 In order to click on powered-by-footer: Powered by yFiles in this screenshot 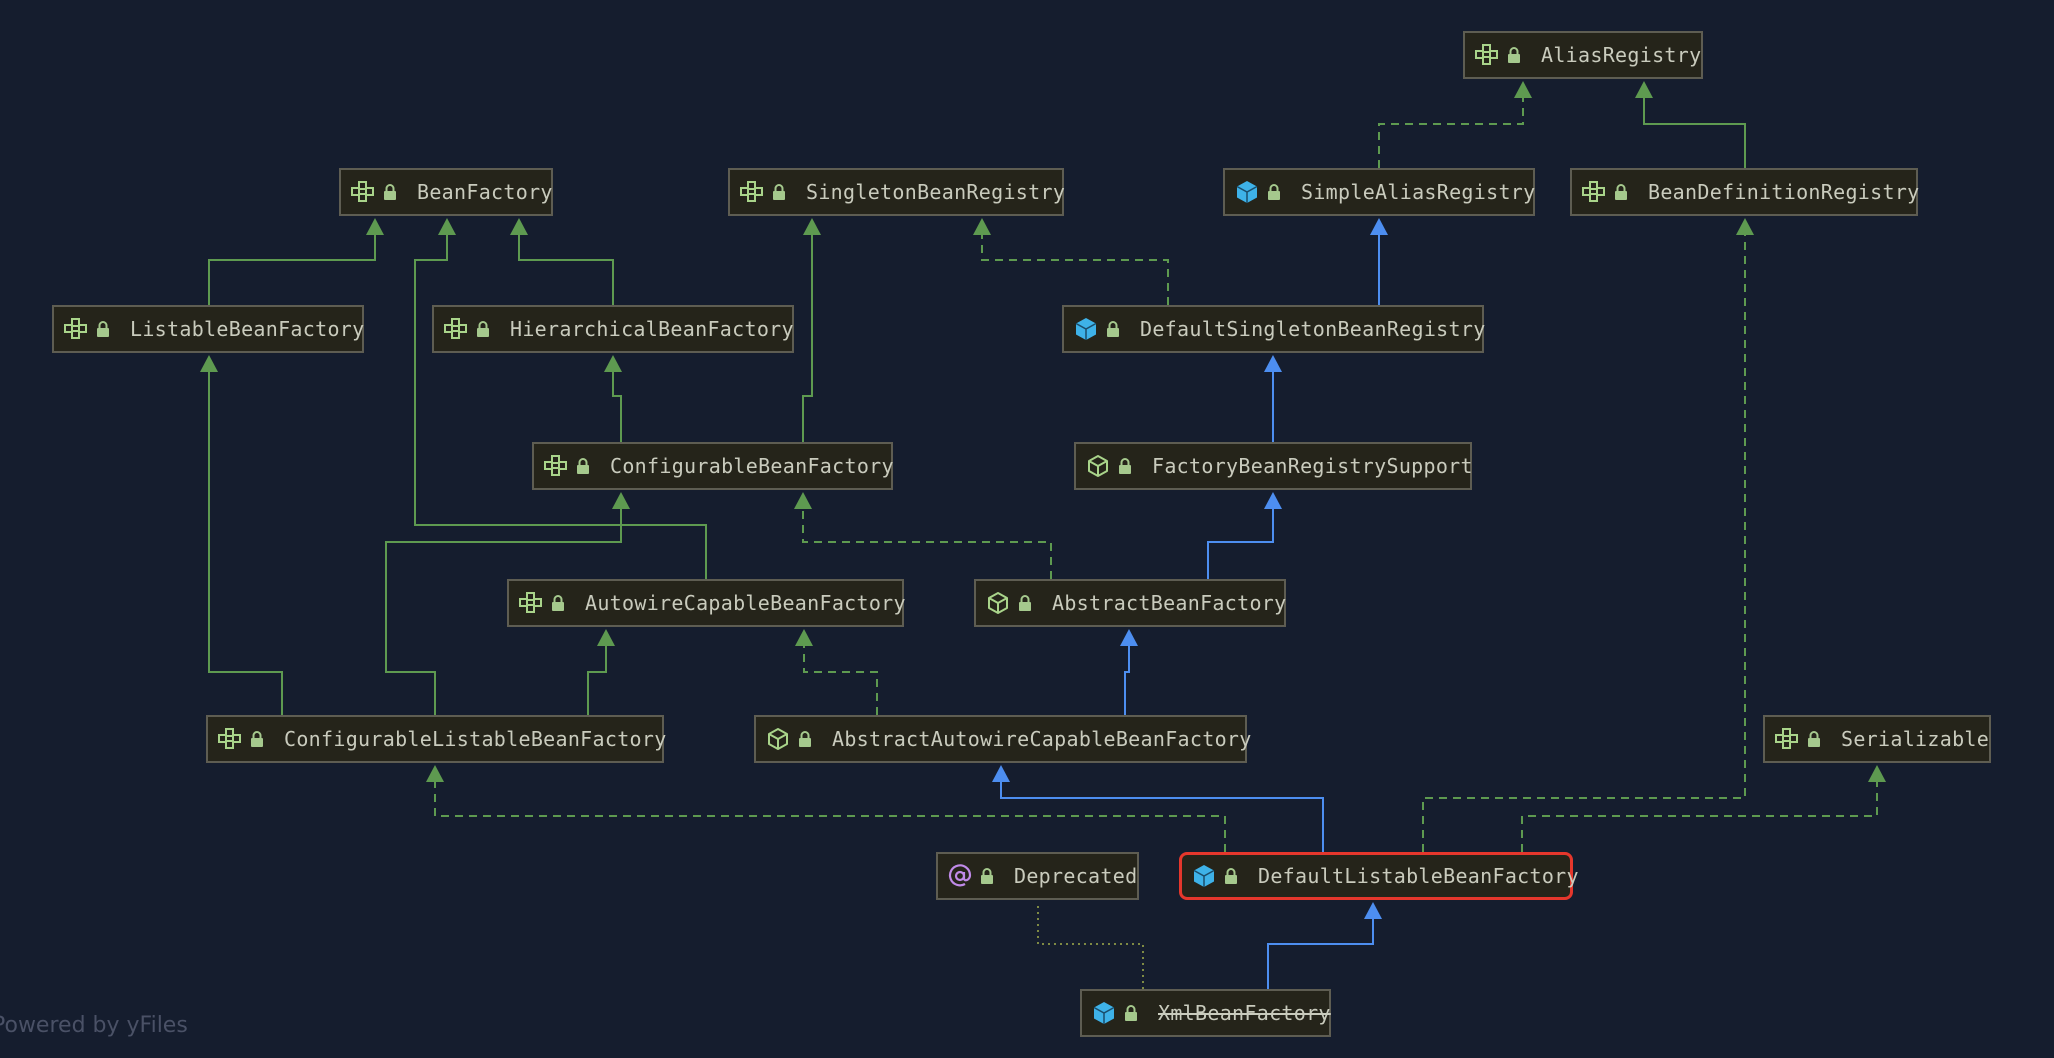, I will do `click(94, 1025)`.